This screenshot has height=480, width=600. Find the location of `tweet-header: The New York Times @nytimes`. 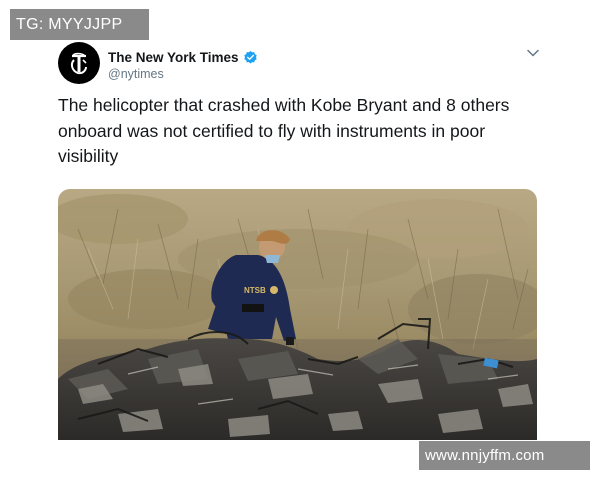

tweet-header: The New York Times @nytimes is located at coordinates (300, 64).